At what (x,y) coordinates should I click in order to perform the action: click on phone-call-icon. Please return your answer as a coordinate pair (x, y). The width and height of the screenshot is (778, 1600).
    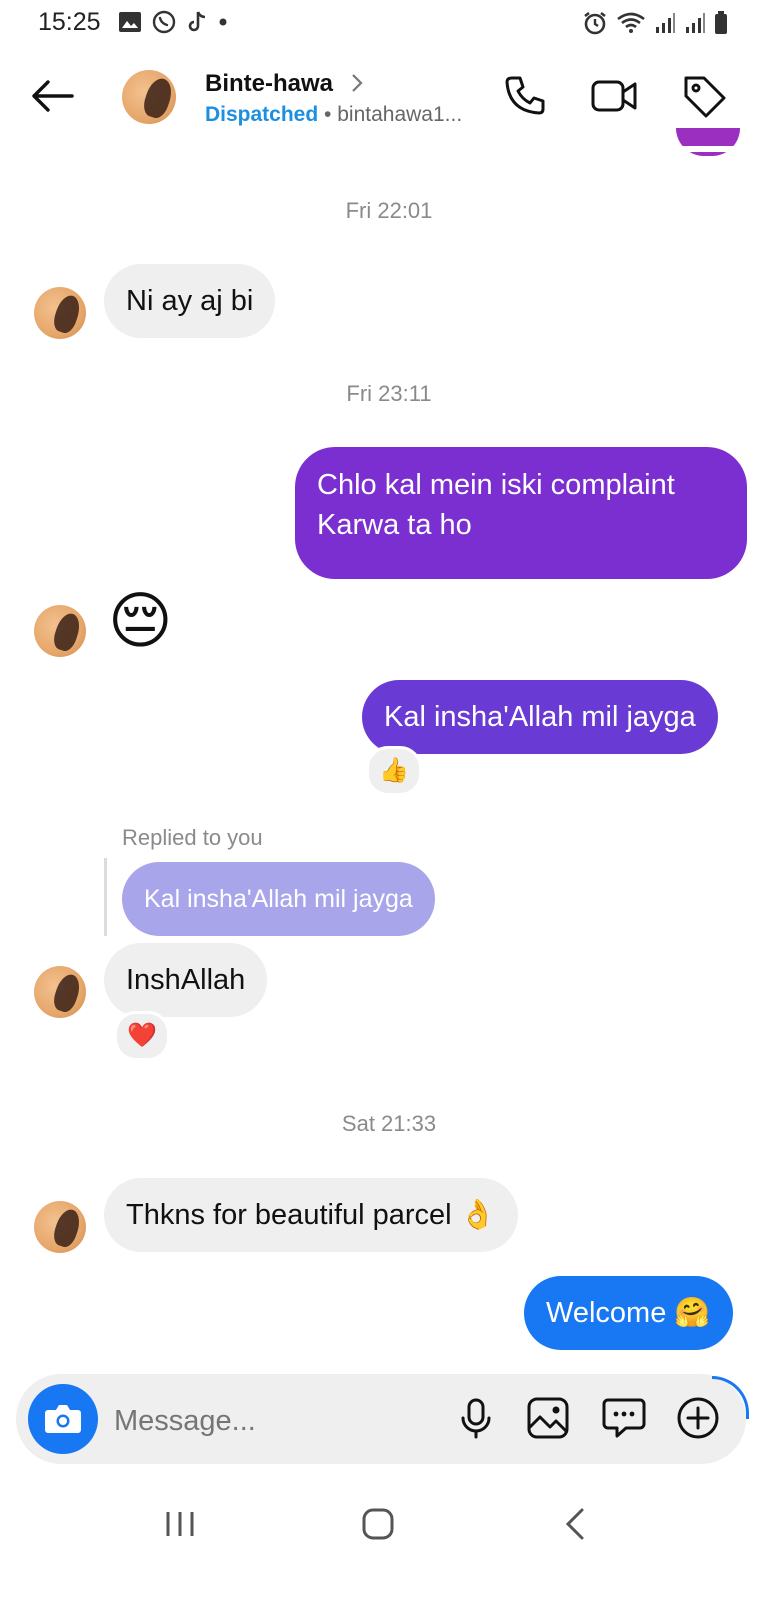
    Looking at the image, I should click on (526, 96).